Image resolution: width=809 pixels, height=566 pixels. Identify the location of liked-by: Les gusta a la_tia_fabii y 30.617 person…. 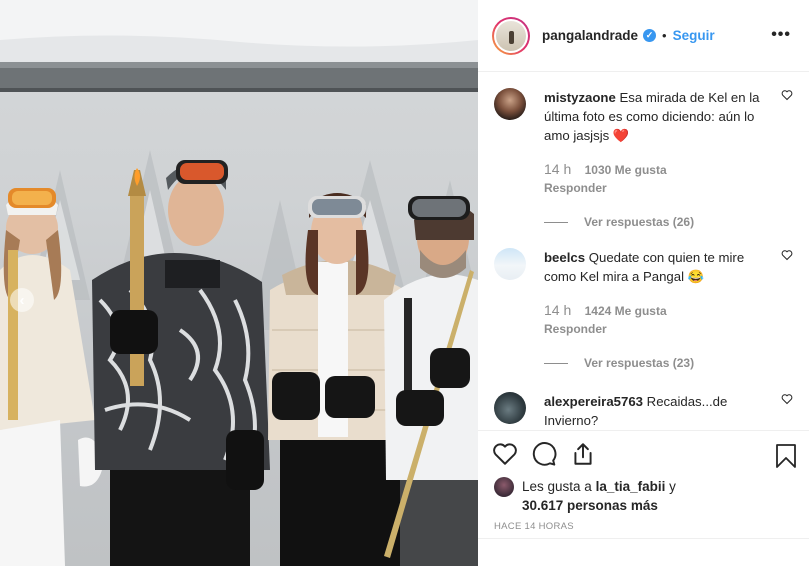
(598, 496).